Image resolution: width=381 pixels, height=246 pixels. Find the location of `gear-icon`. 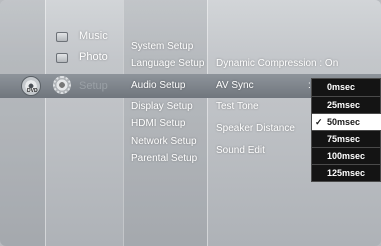

gear-icon is located at coordinates (62, 85).